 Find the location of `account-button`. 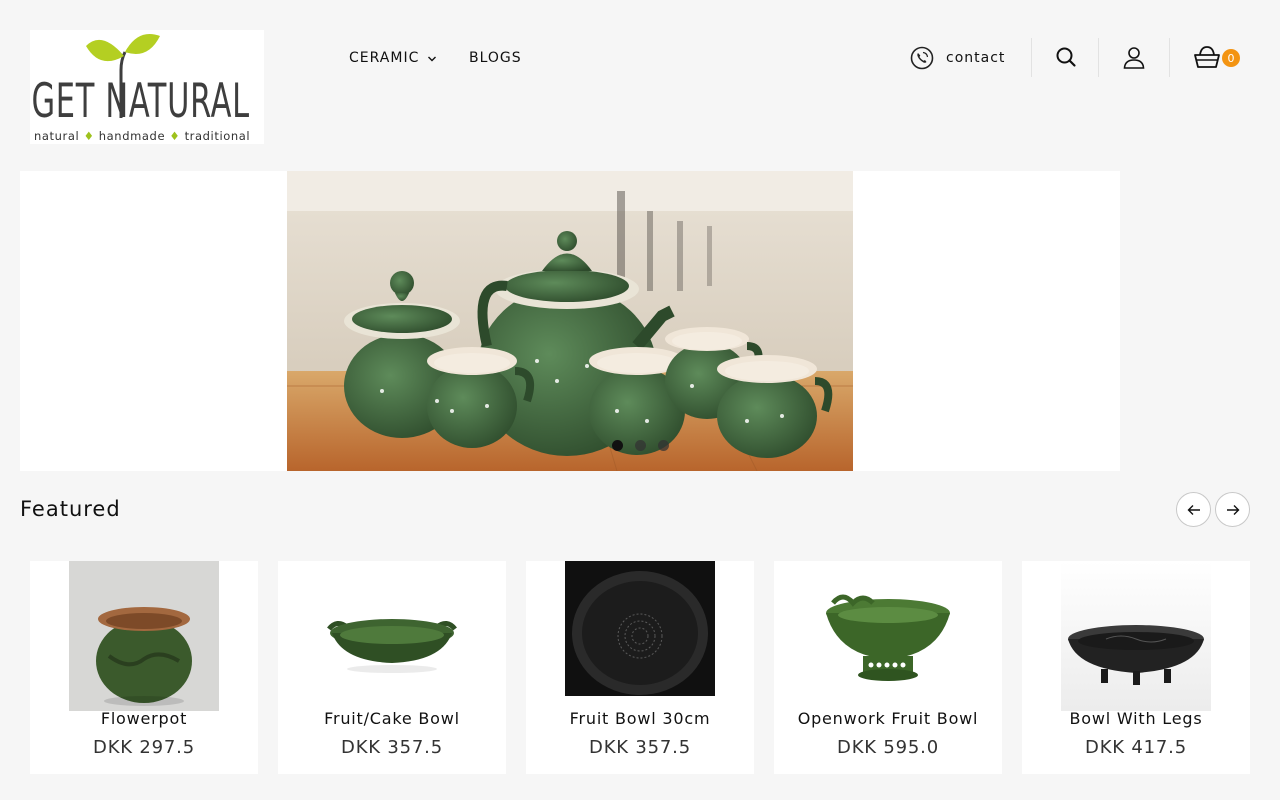

account-button is located at coordinates (1134, 59).